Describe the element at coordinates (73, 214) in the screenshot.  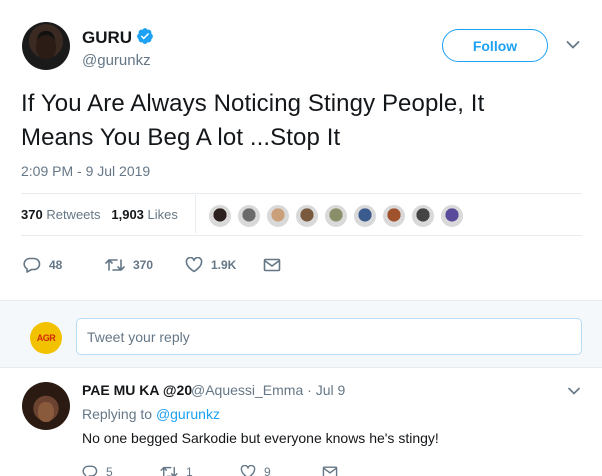
I see `retweet-stat-label: Retweets` at that location.